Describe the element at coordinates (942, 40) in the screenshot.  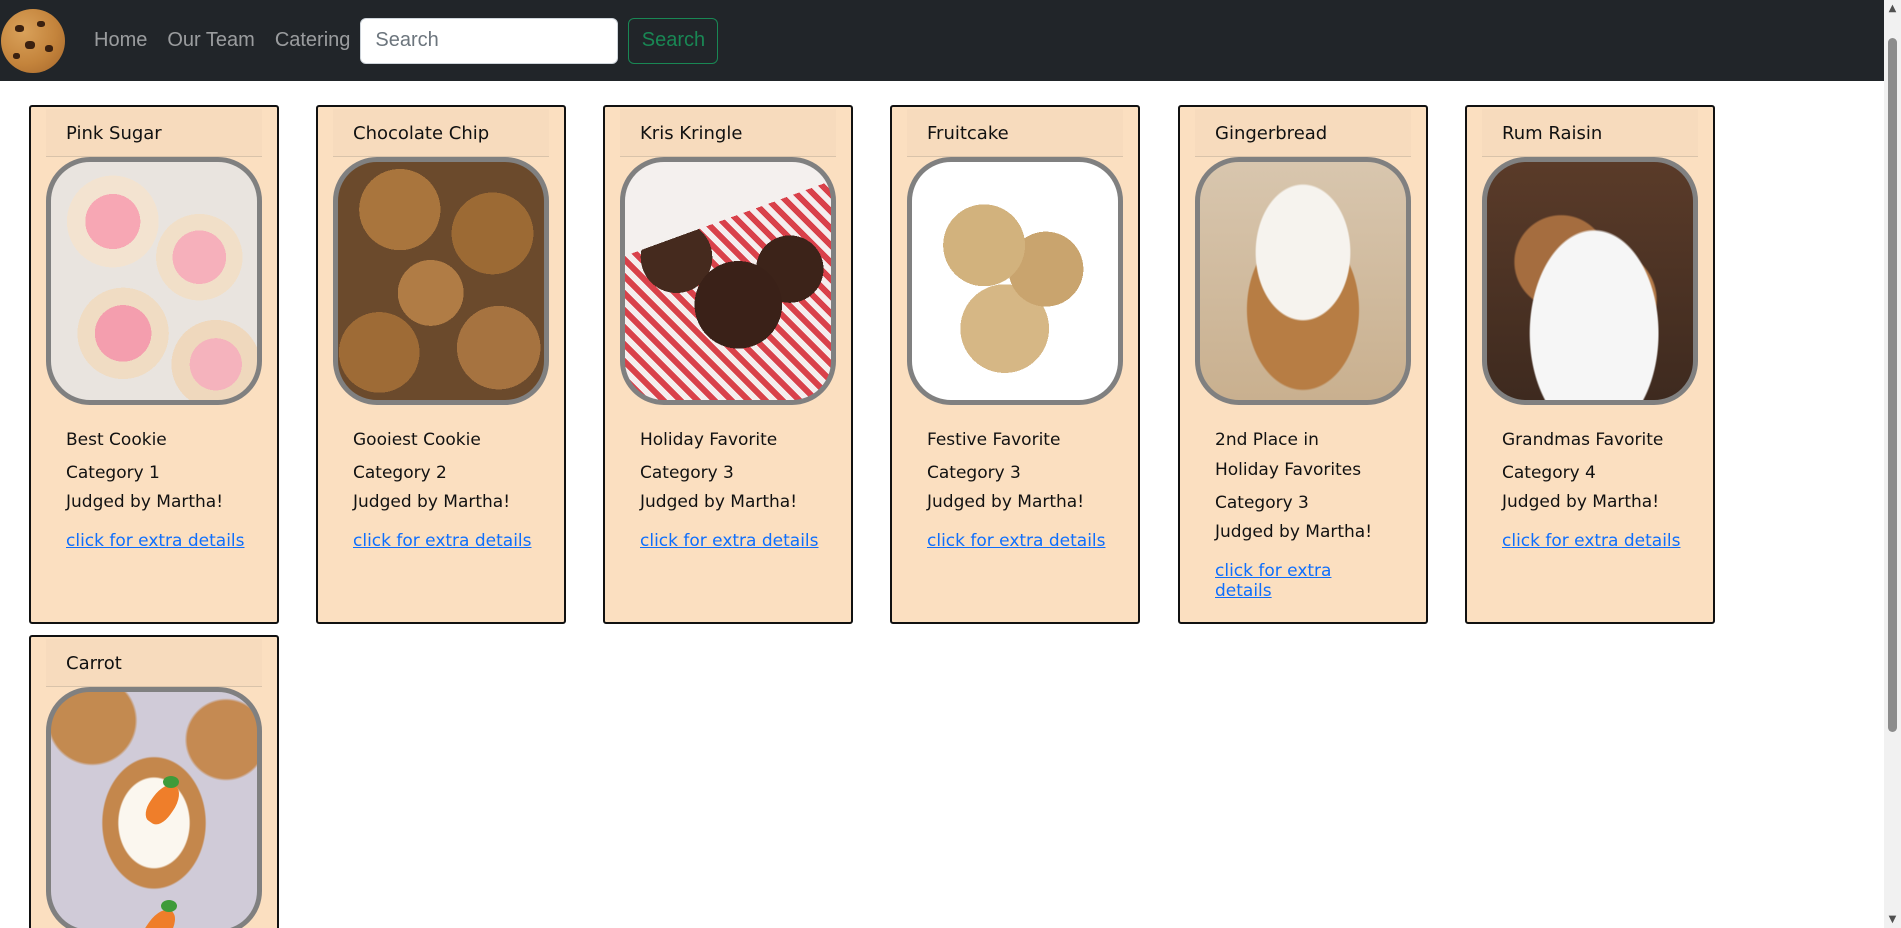
I see `navbar: Home Our Team Catering Search` at that location.